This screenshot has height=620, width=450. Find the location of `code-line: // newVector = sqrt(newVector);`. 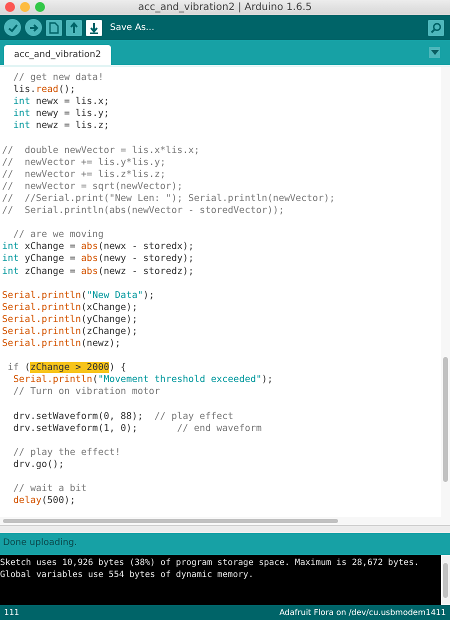

code-line: // newVector = sqrt(newVector); is located at coordinates (93, 186).